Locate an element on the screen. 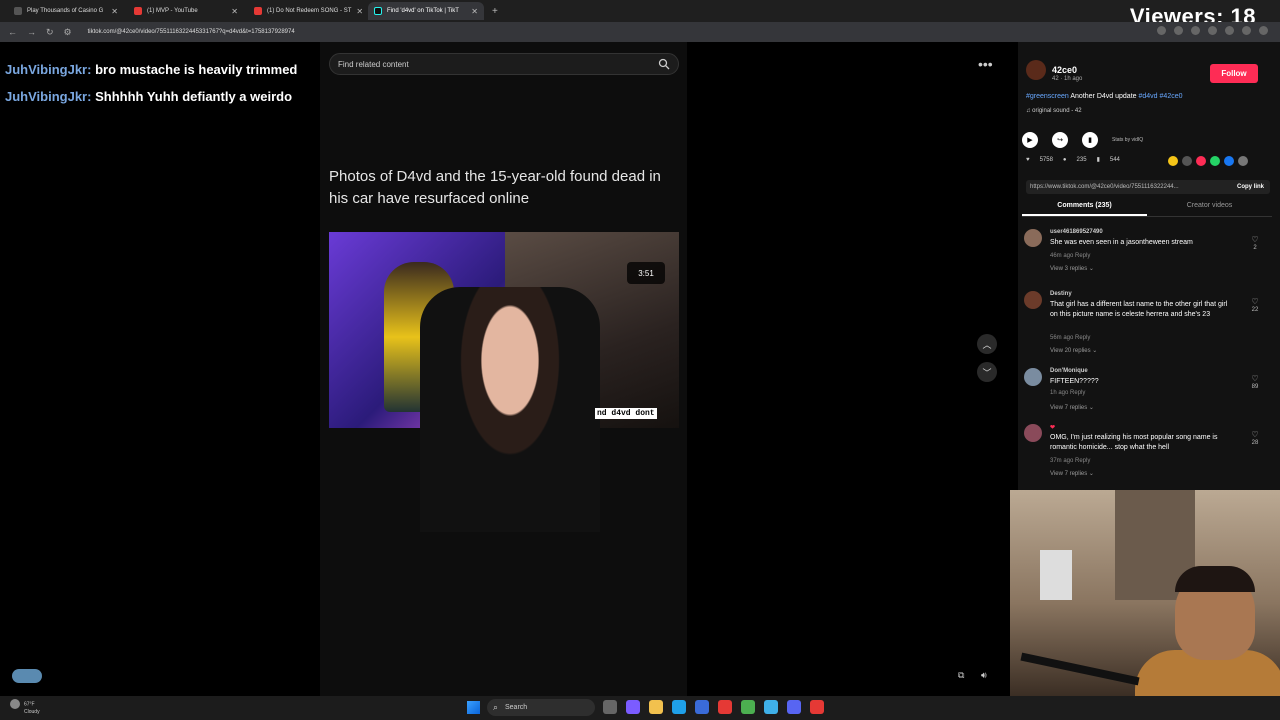 The image size is (1280, 720). weather-condition: Cloudy is located at coordinates (32, 712).